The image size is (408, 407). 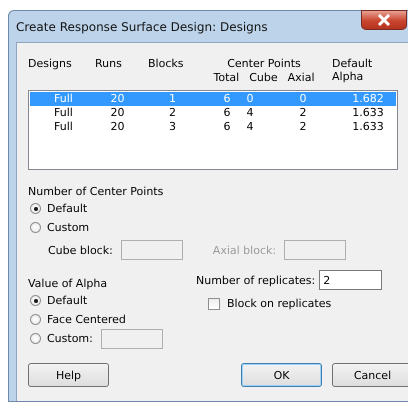 I want to click on option-label: Block on replicates, so click(x=279, y=303).